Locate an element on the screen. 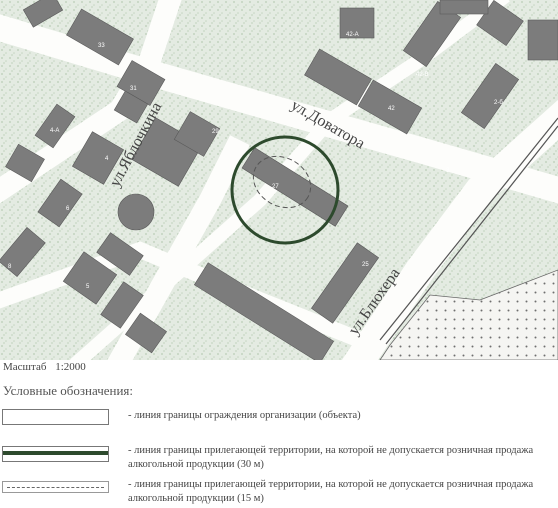  legend-swatch-fence is located at coordinates (55, 417).